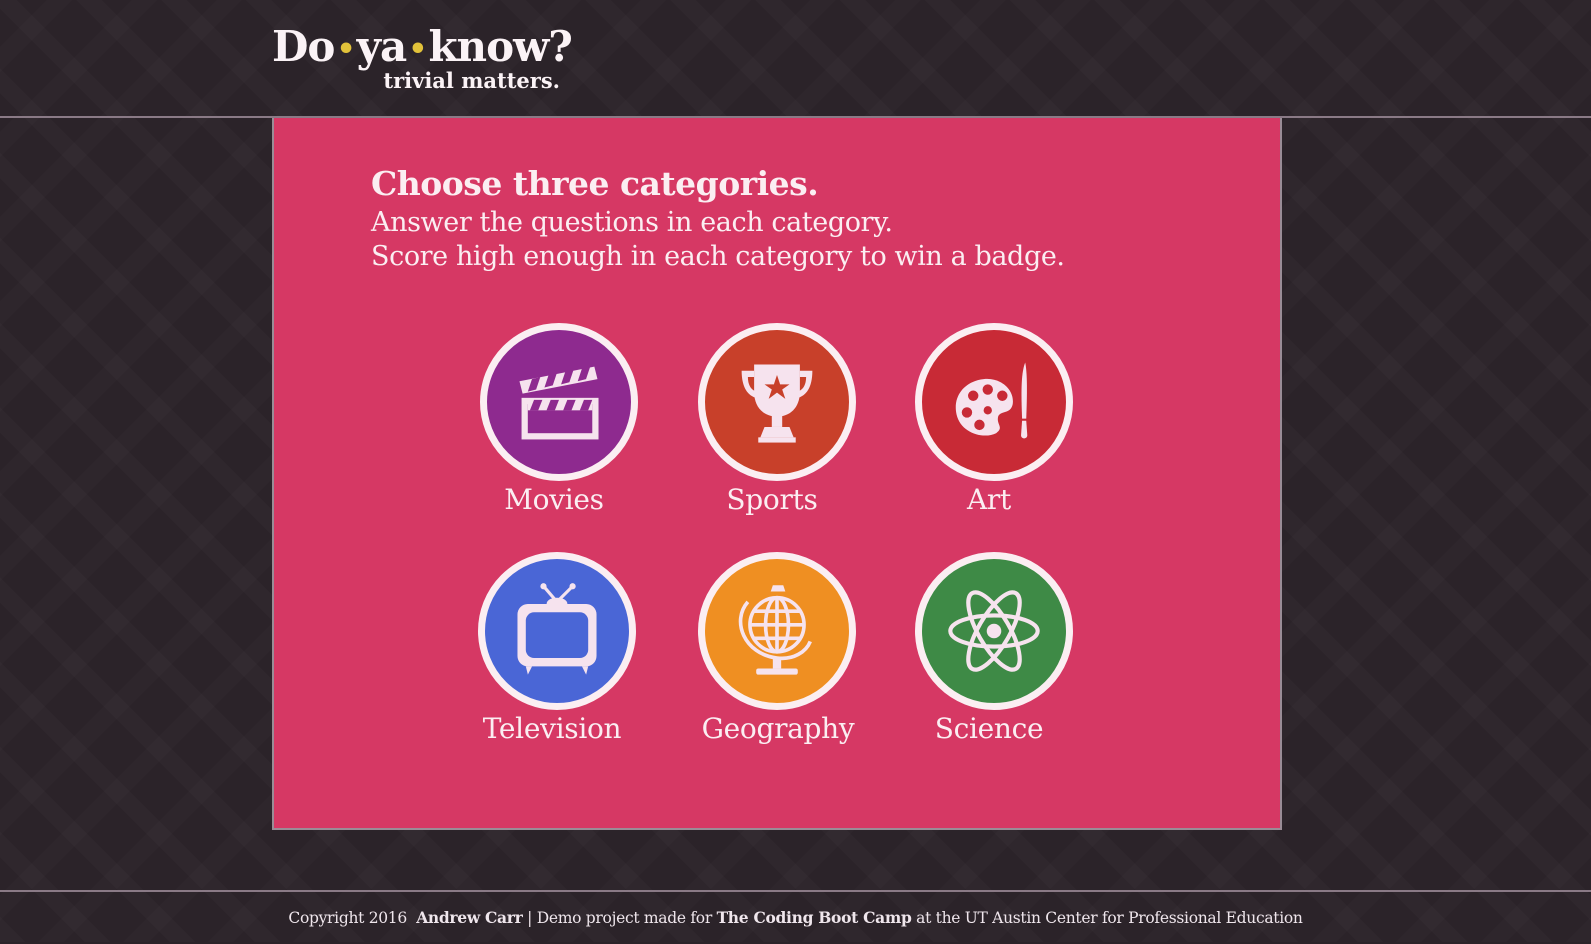 Image resolution: width=1591 pixels, height=944 pixels. I want to click on logo-word-do: Do, so click(303, 46).